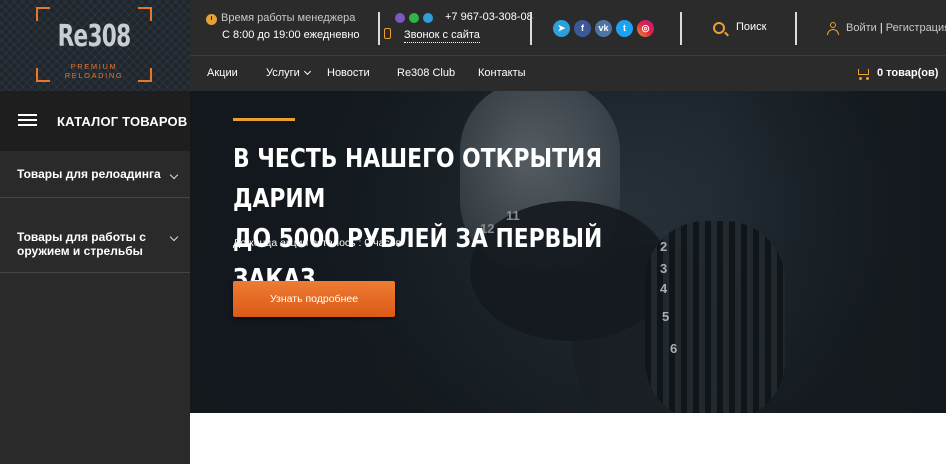 The height and width of the screenshot is (464, 946). What do you see at coordinates (283, 73) in the screenshot?
I see `nav-item-label: Услуги` at bounding box center [283, 73].